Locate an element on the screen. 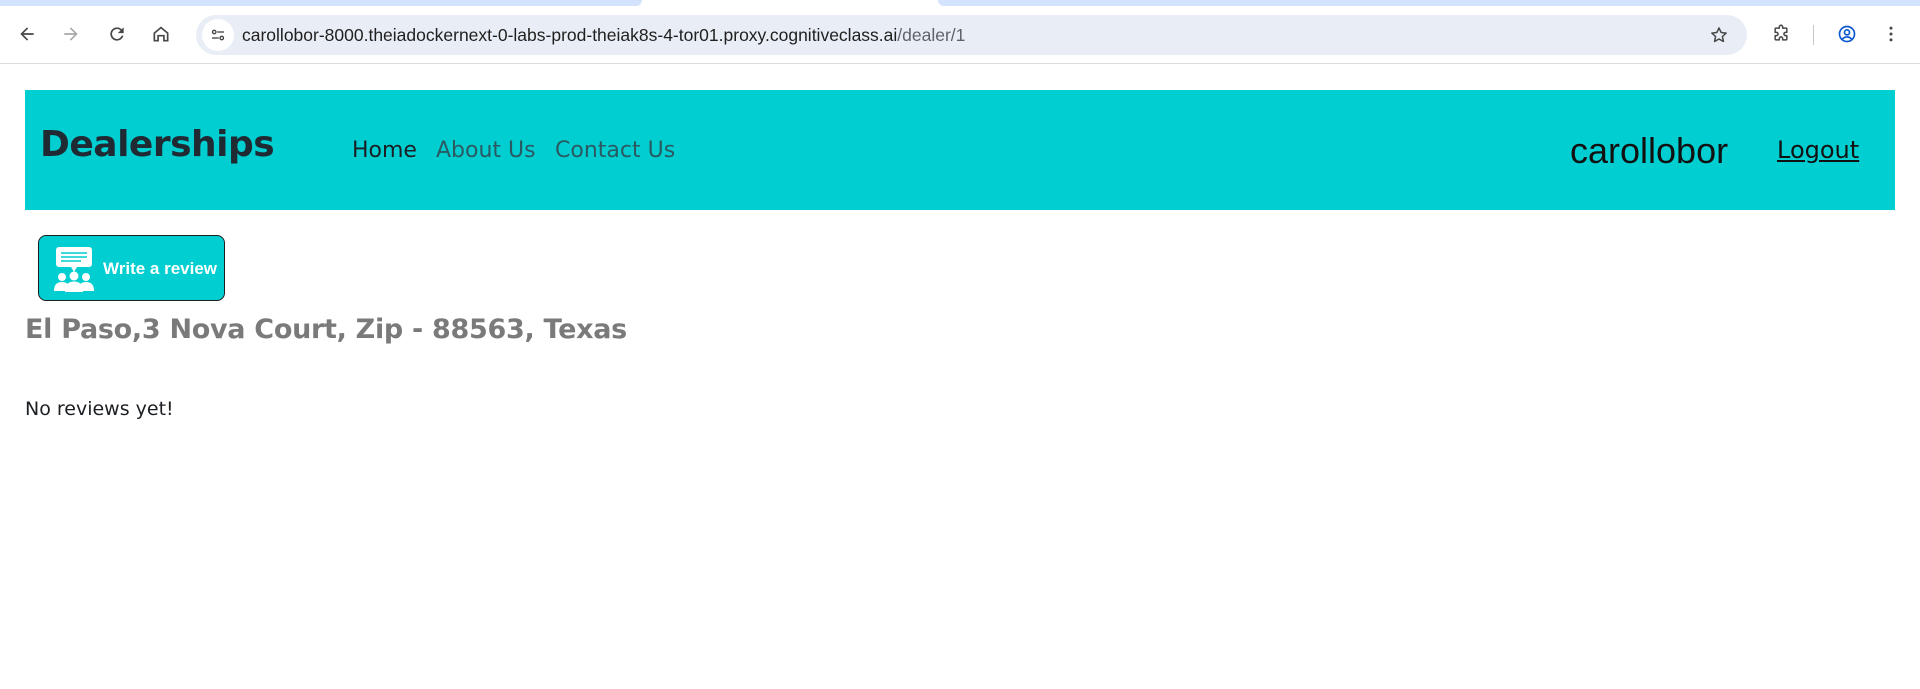 The height and width of the screenshot is (689, 1920). site-info-button is located at coordinates (218, 35).